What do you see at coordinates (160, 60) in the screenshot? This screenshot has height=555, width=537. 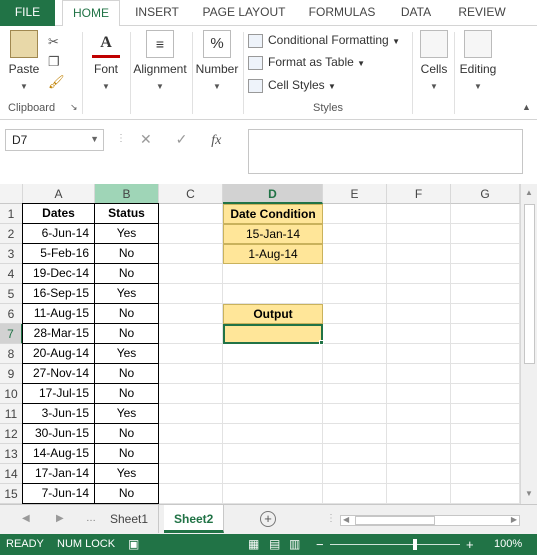 I see `alignment-button: ≡ Alignment ▼` at bounding box center [160, 60].